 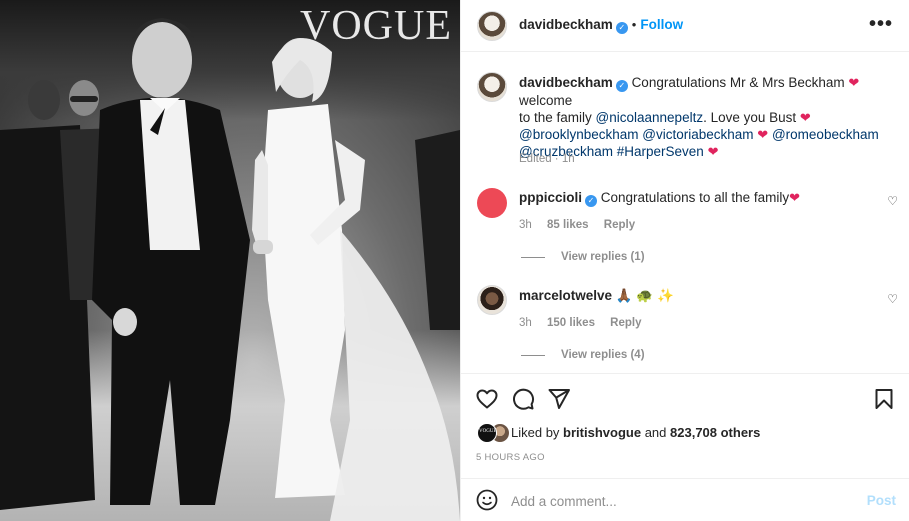 I want to click on comment-meta: 3h 85 likes Reply, so click(x=577, y=225).